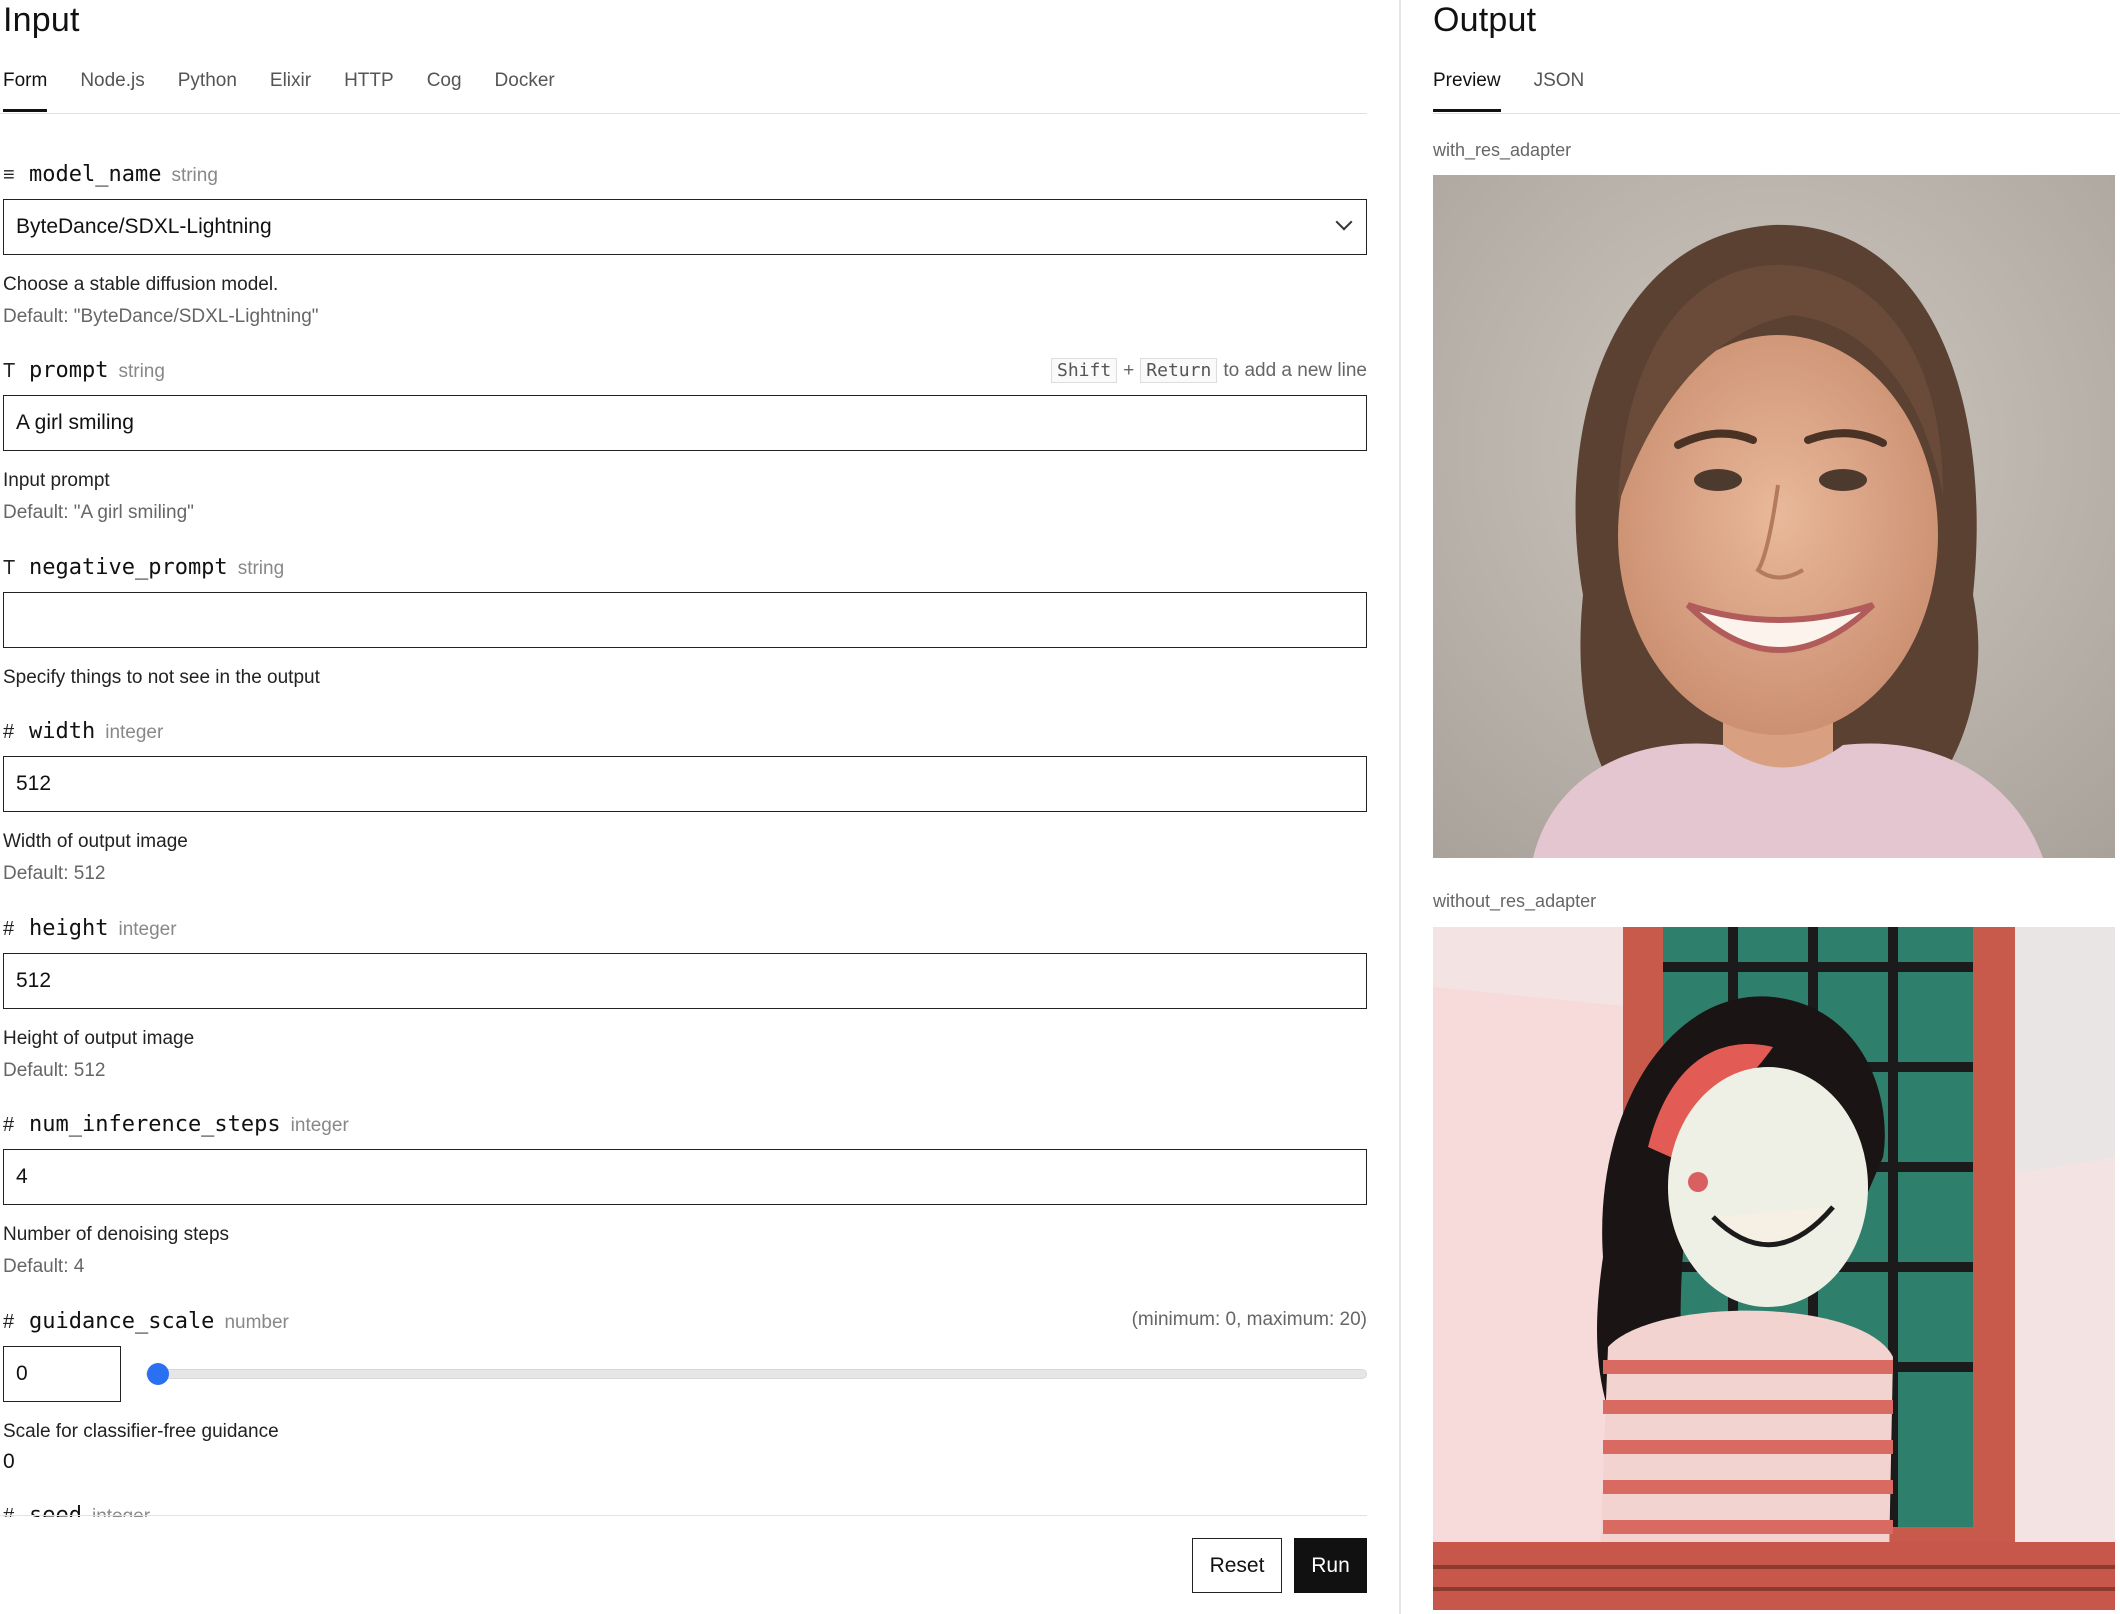 The height and width of the screenshot is (1614, 2120). I want to click on shift-key: Shift, so click(1084, 370).